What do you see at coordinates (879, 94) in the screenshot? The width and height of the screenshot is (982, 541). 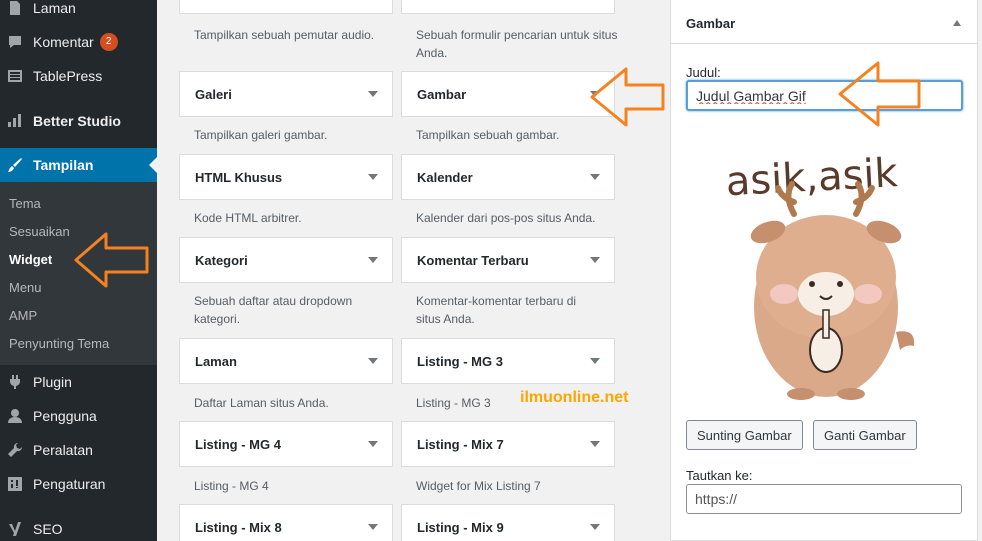 I see `arrow-annotation-judul` at bounding box center [879, 94].